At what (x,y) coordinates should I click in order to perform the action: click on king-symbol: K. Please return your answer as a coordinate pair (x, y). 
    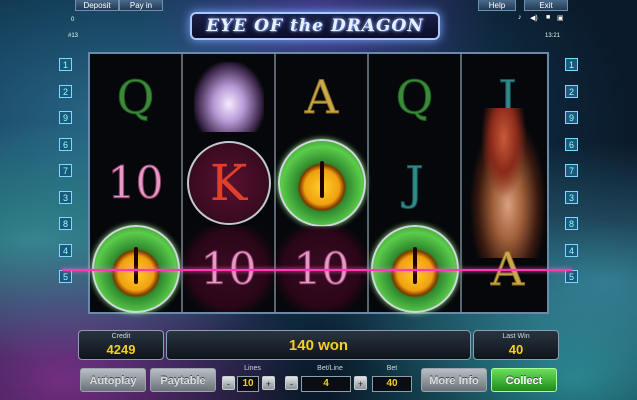
    Looking at the image, I should click on (228, 183).